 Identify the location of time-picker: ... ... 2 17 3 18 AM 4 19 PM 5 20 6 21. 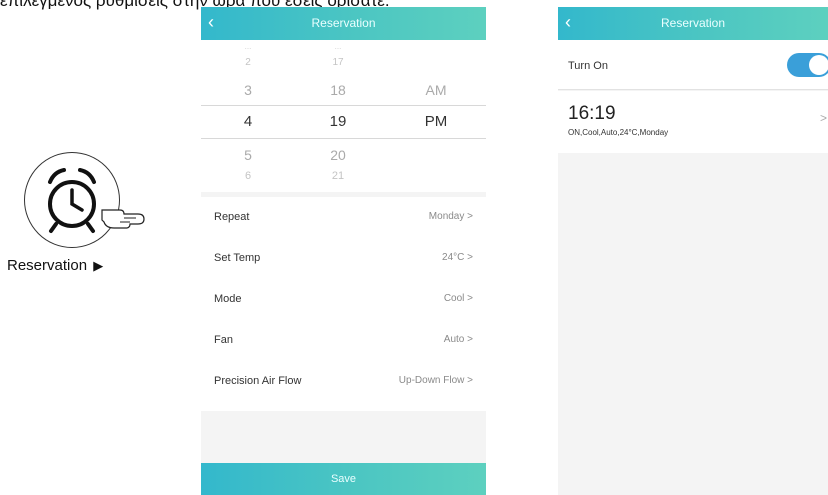
(343, 116).